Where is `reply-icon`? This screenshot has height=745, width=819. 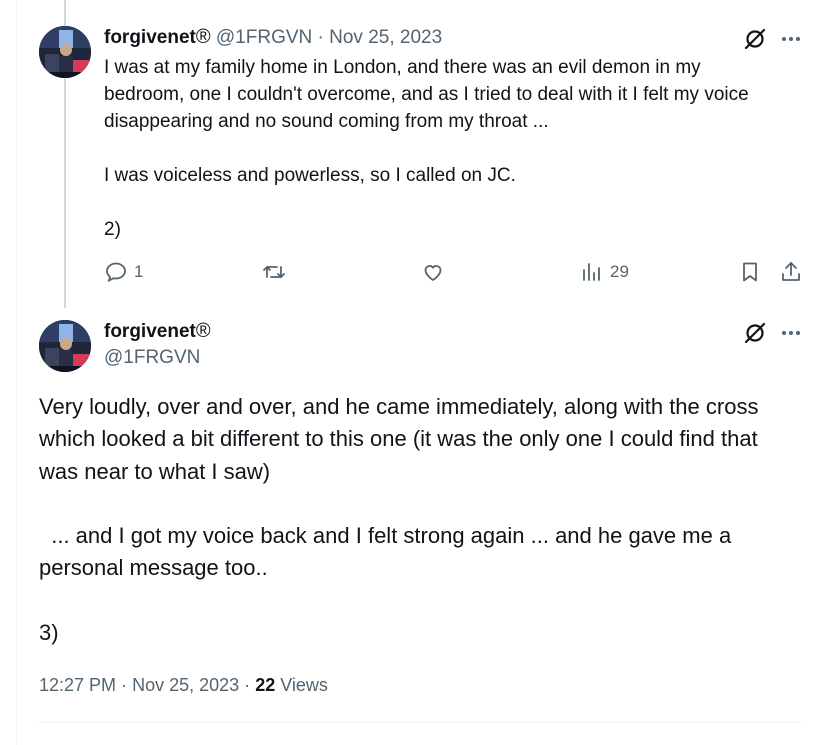
reply-icon is located at coordinates (116, 272).